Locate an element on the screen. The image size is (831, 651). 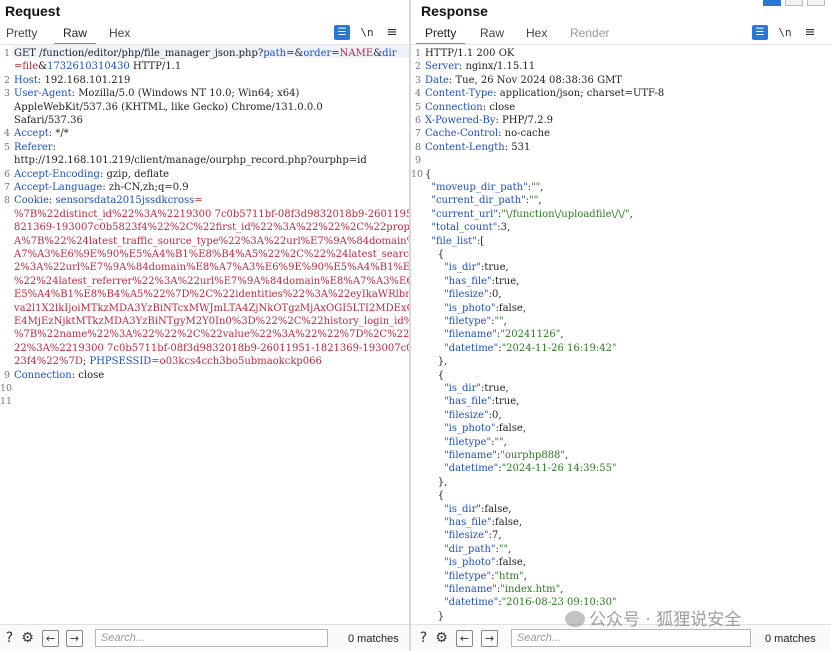
response-tab-render: Render is located at coordinates (589, 33).